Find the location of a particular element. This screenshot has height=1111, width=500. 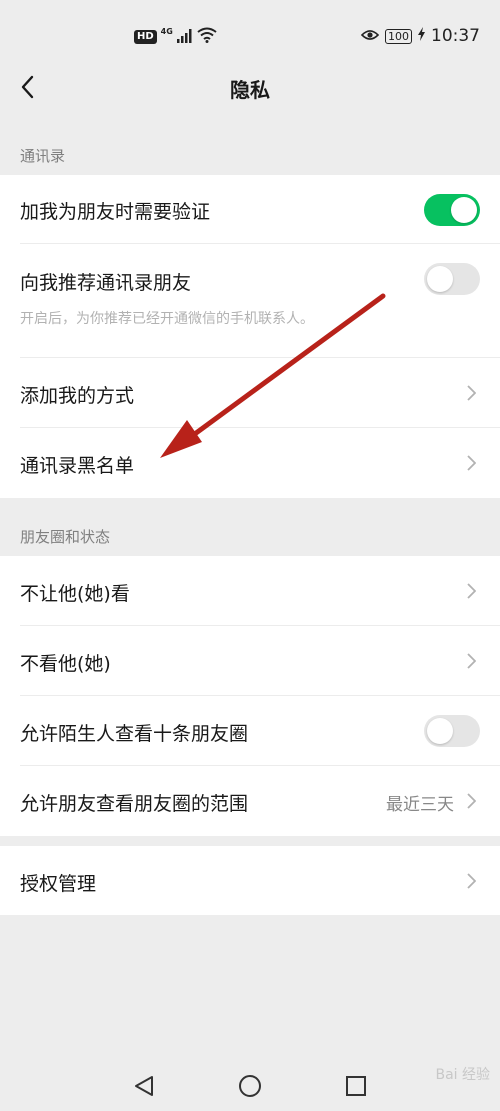

row-hide-from: 不让他(她)看 is located at coordinates (250, 591).